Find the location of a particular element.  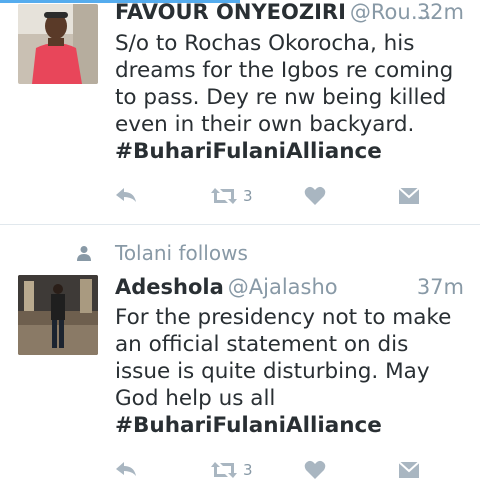

social-context-text: Tolani follows is located at coordinates (181, 253).